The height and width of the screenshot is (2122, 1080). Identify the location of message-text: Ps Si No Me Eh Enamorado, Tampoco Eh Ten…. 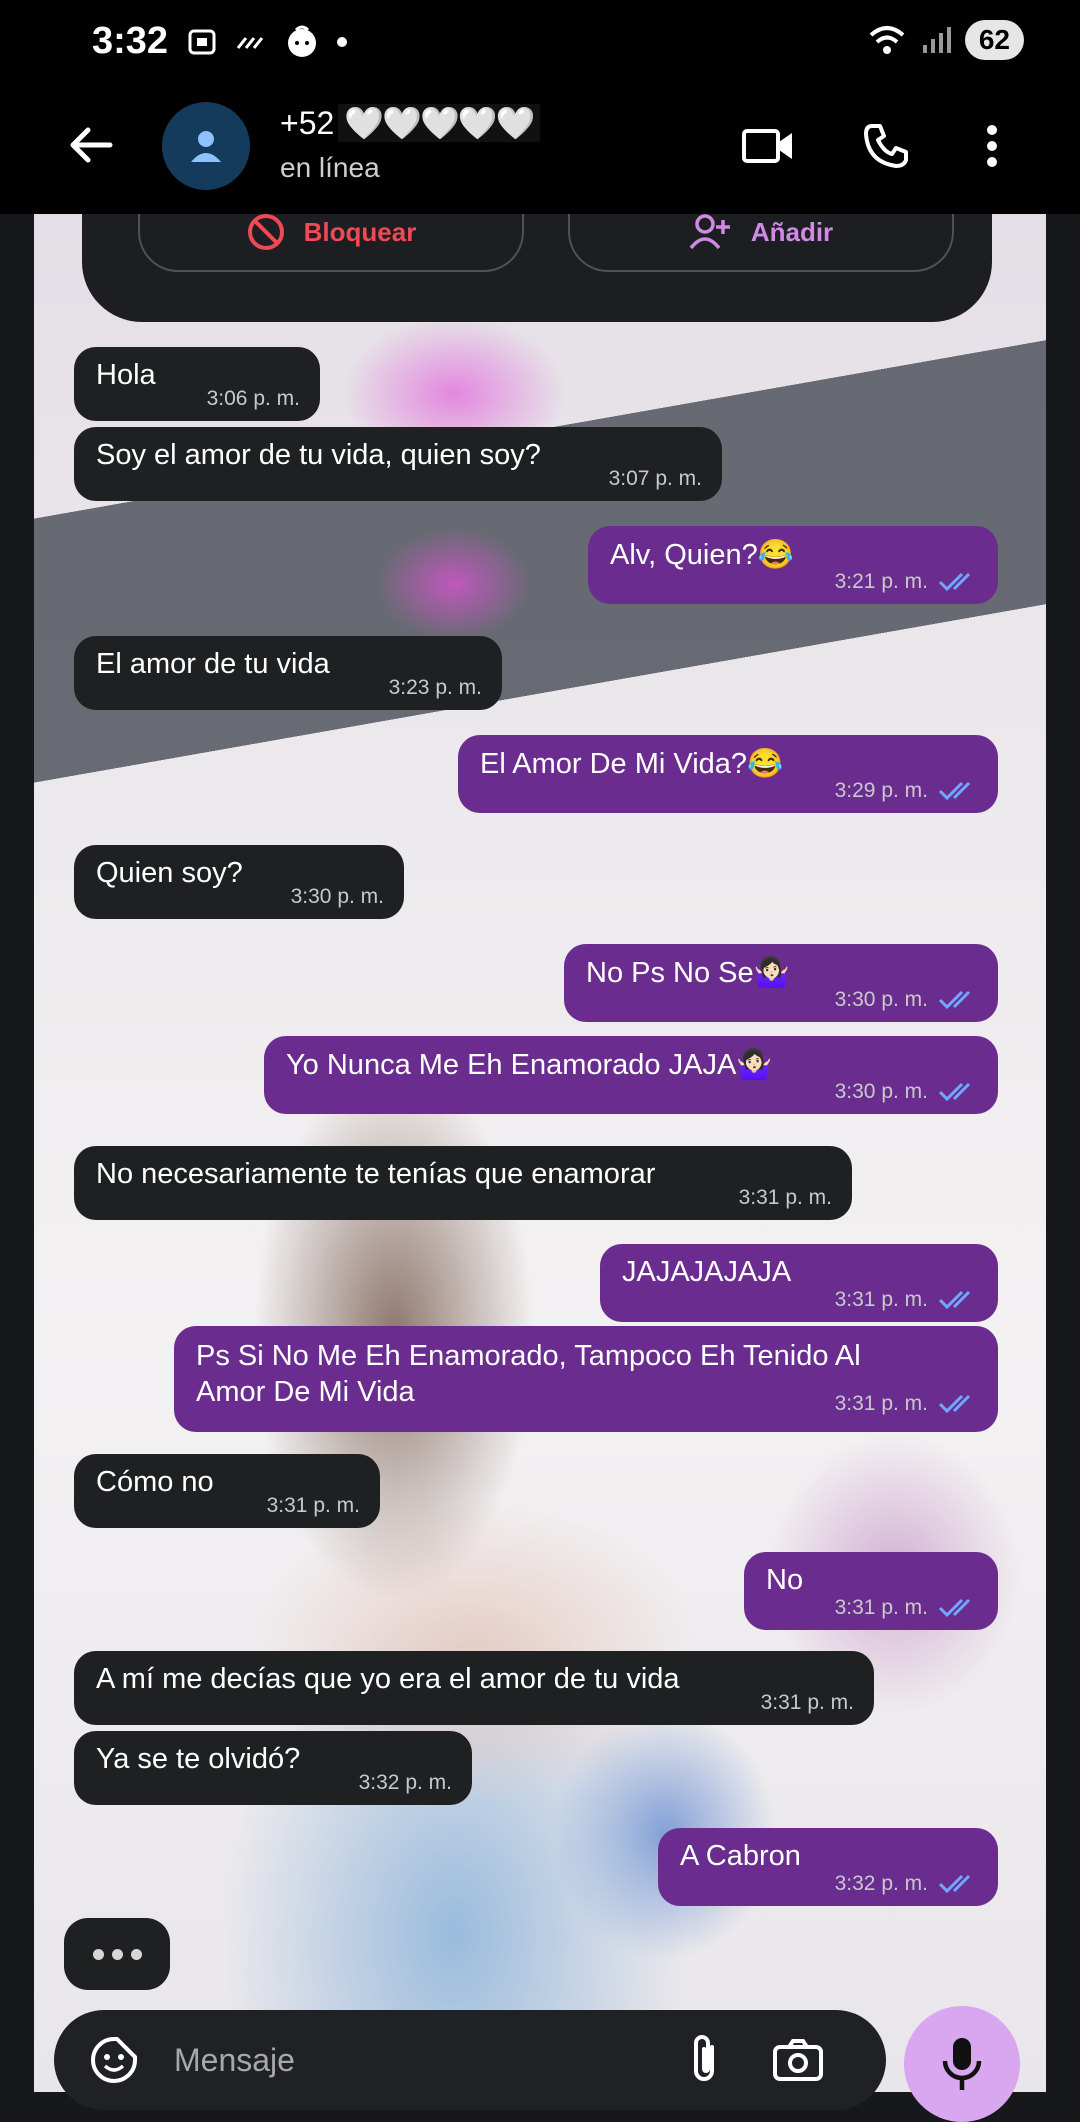
(528, 1374).